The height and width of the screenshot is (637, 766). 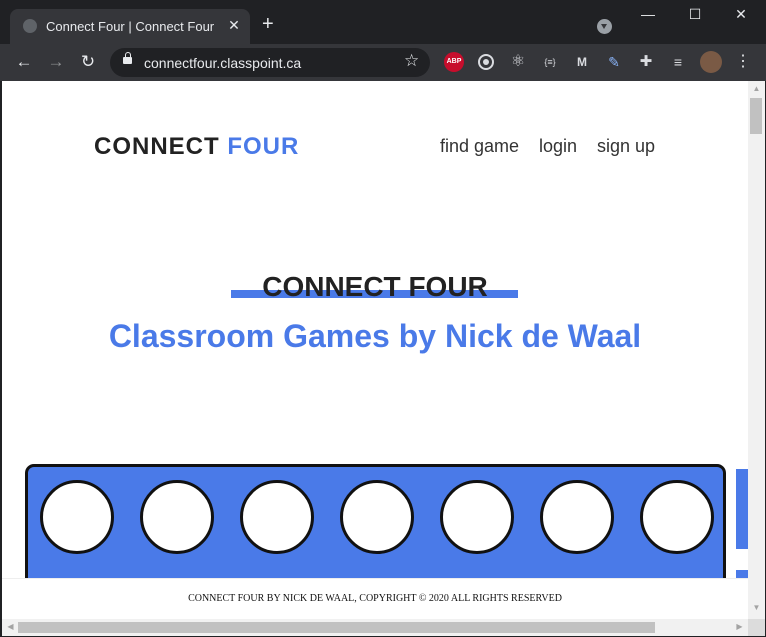 I want to click on minimize-button: —, so click(x=648, y=16).